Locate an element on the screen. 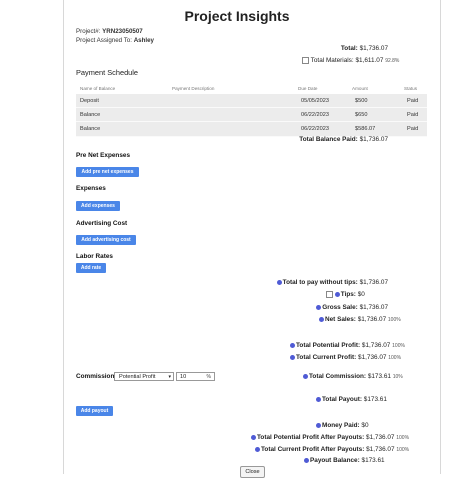 Image resolution: width=474 pixels, height=478 pixels. add-pre-net-button: Add pre net expenses is located at coordinates (107, 172).